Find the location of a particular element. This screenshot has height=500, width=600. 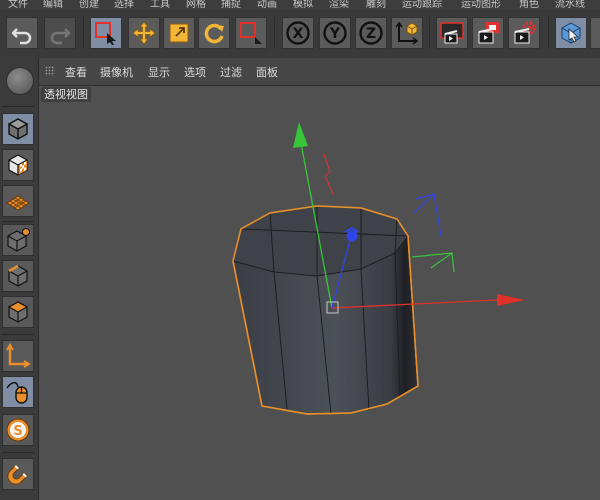

recent-tool-icon is located at coordinates (251, 33).